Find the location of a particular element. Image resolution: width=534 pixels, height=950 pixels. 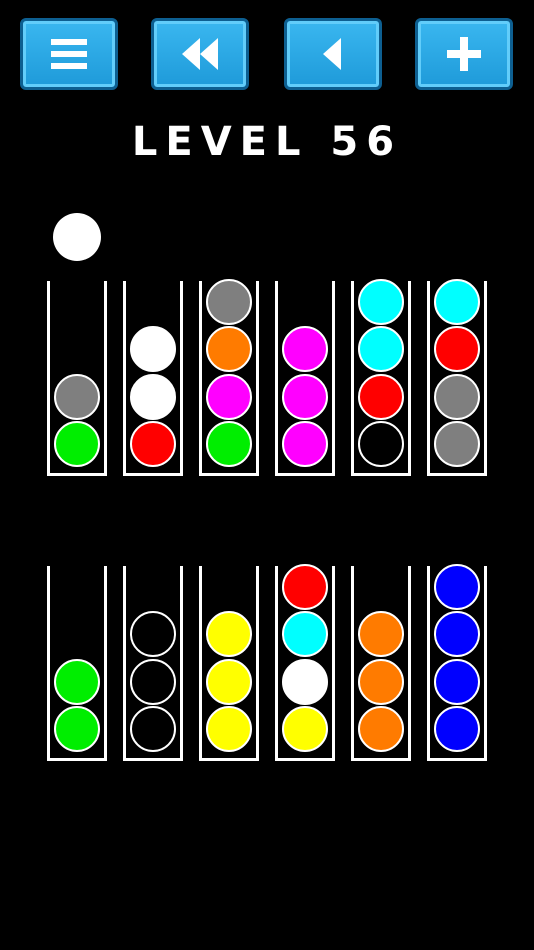

menu-button is located at coordinates (69, 54).